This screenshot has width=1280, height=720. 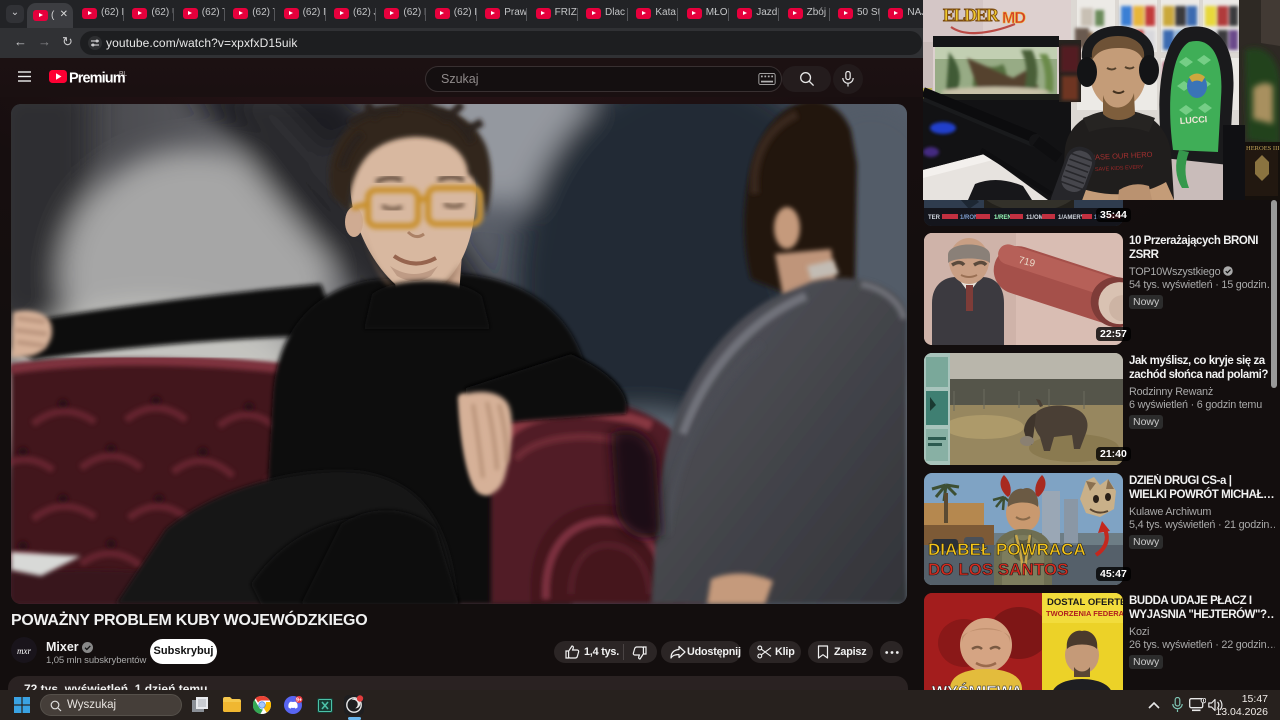 What do you see at coordinates (1003, 218) in the screenshot?
I see `svg-text: 1/REN` at bounding box center [1003, 218].